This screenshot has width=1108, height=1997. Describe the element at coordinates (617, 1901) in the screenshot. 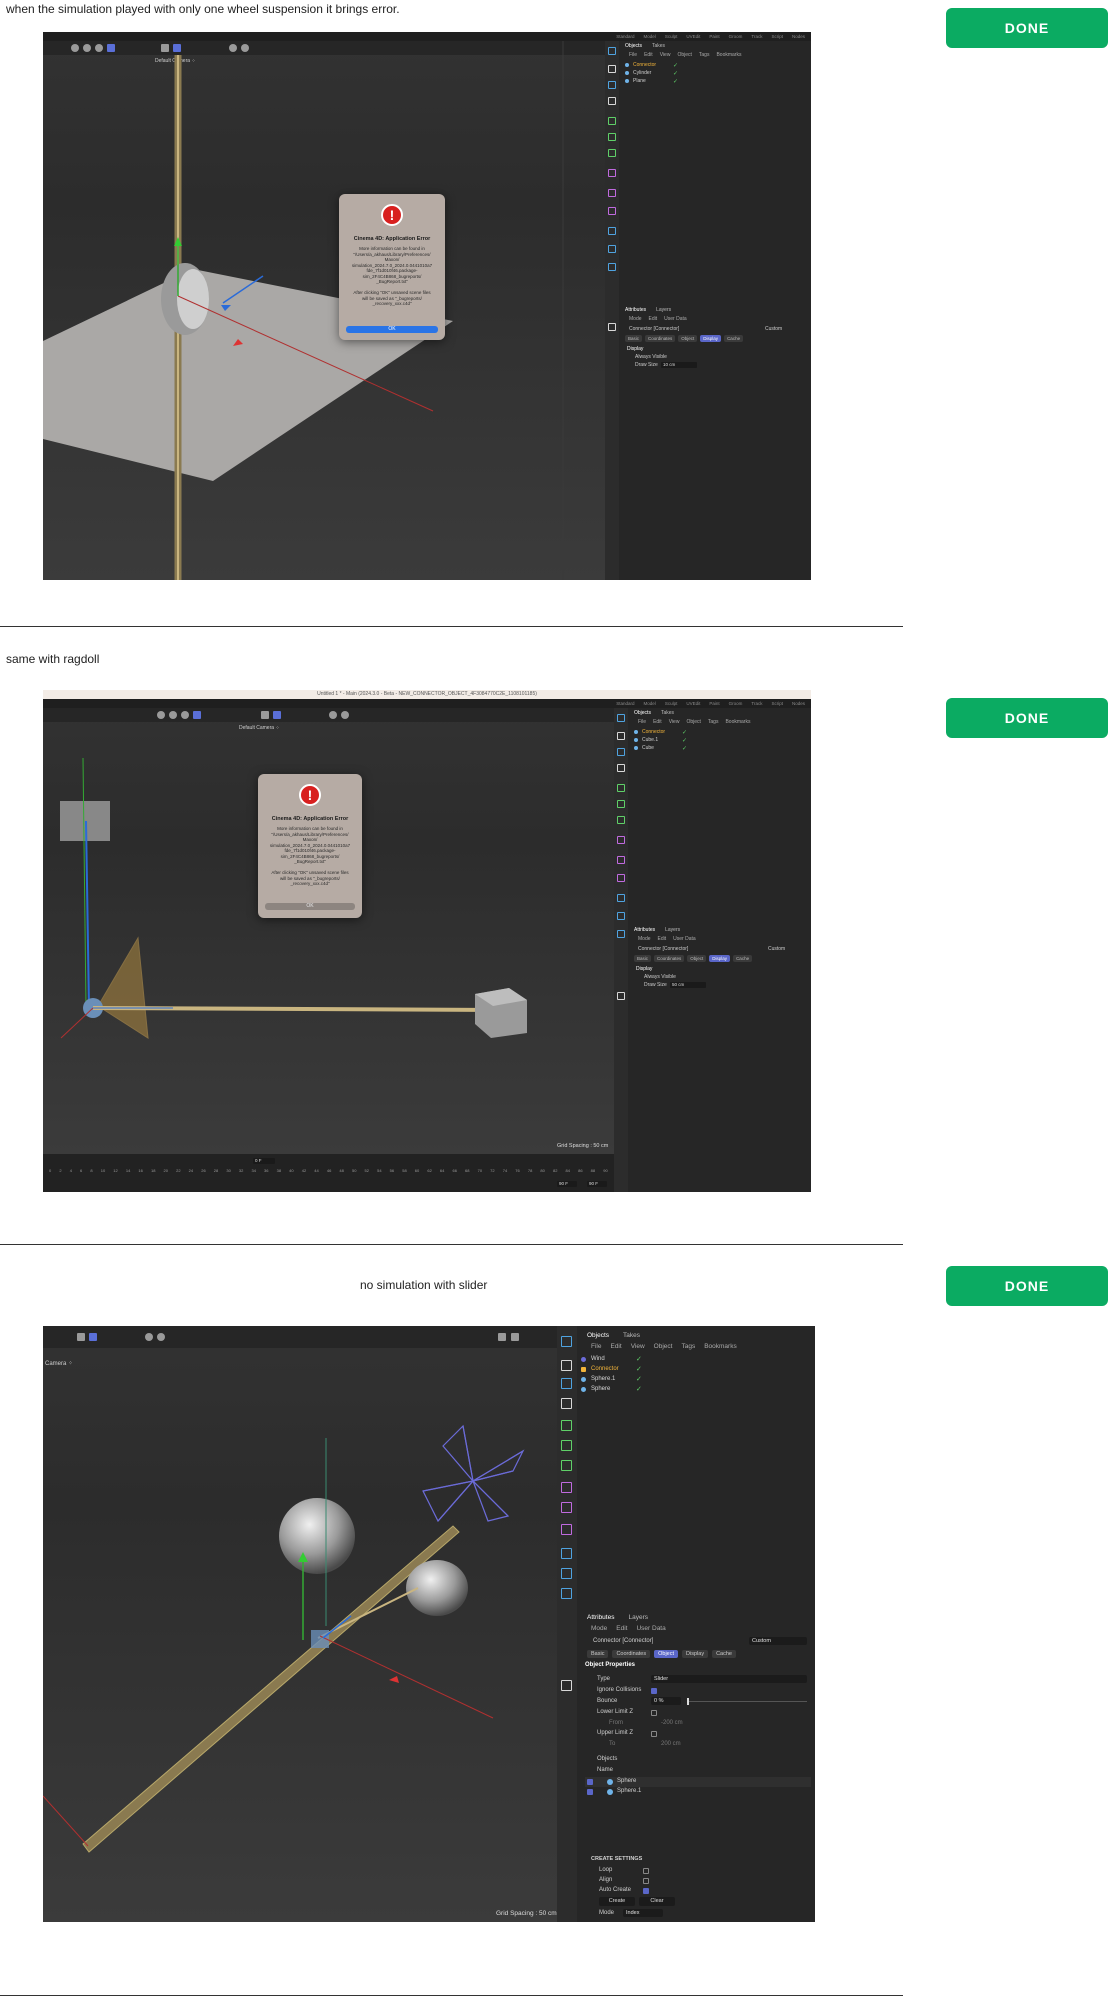

I see `create-button: Create` at that location.